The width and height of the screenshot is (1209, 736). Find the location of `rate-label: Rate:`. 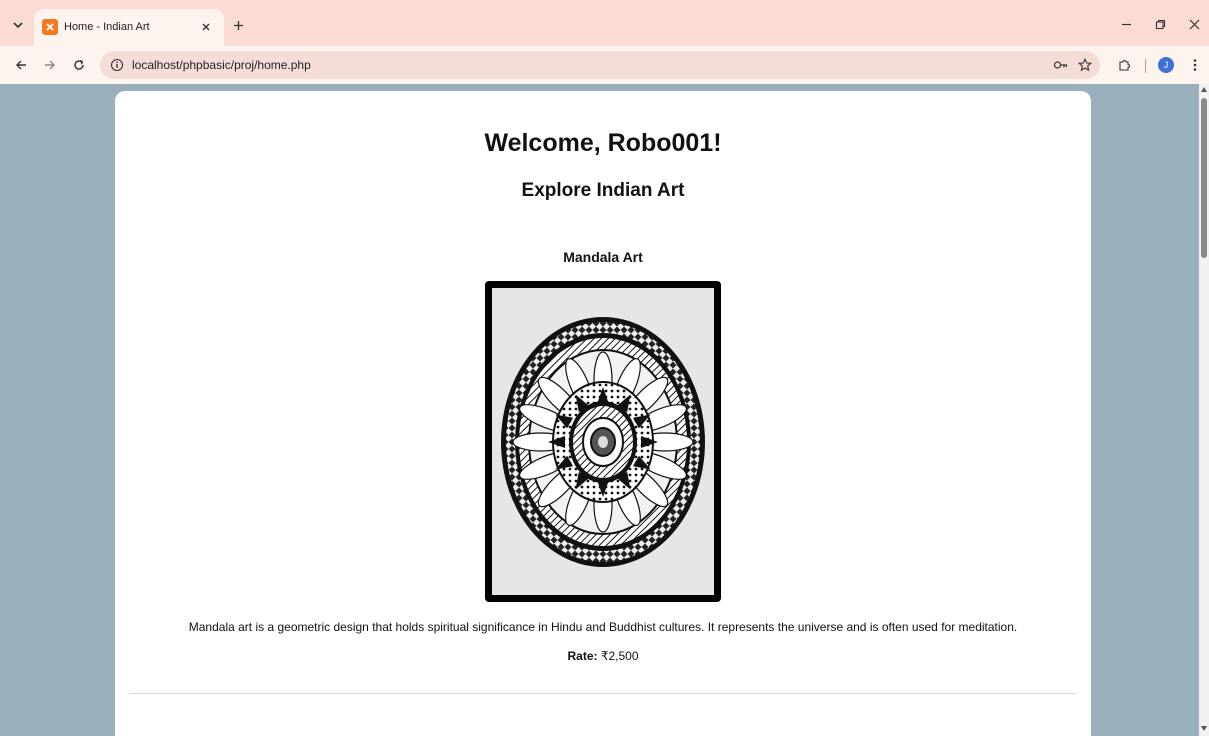

rate-label: Rate: is located at coordinates (582, 656).